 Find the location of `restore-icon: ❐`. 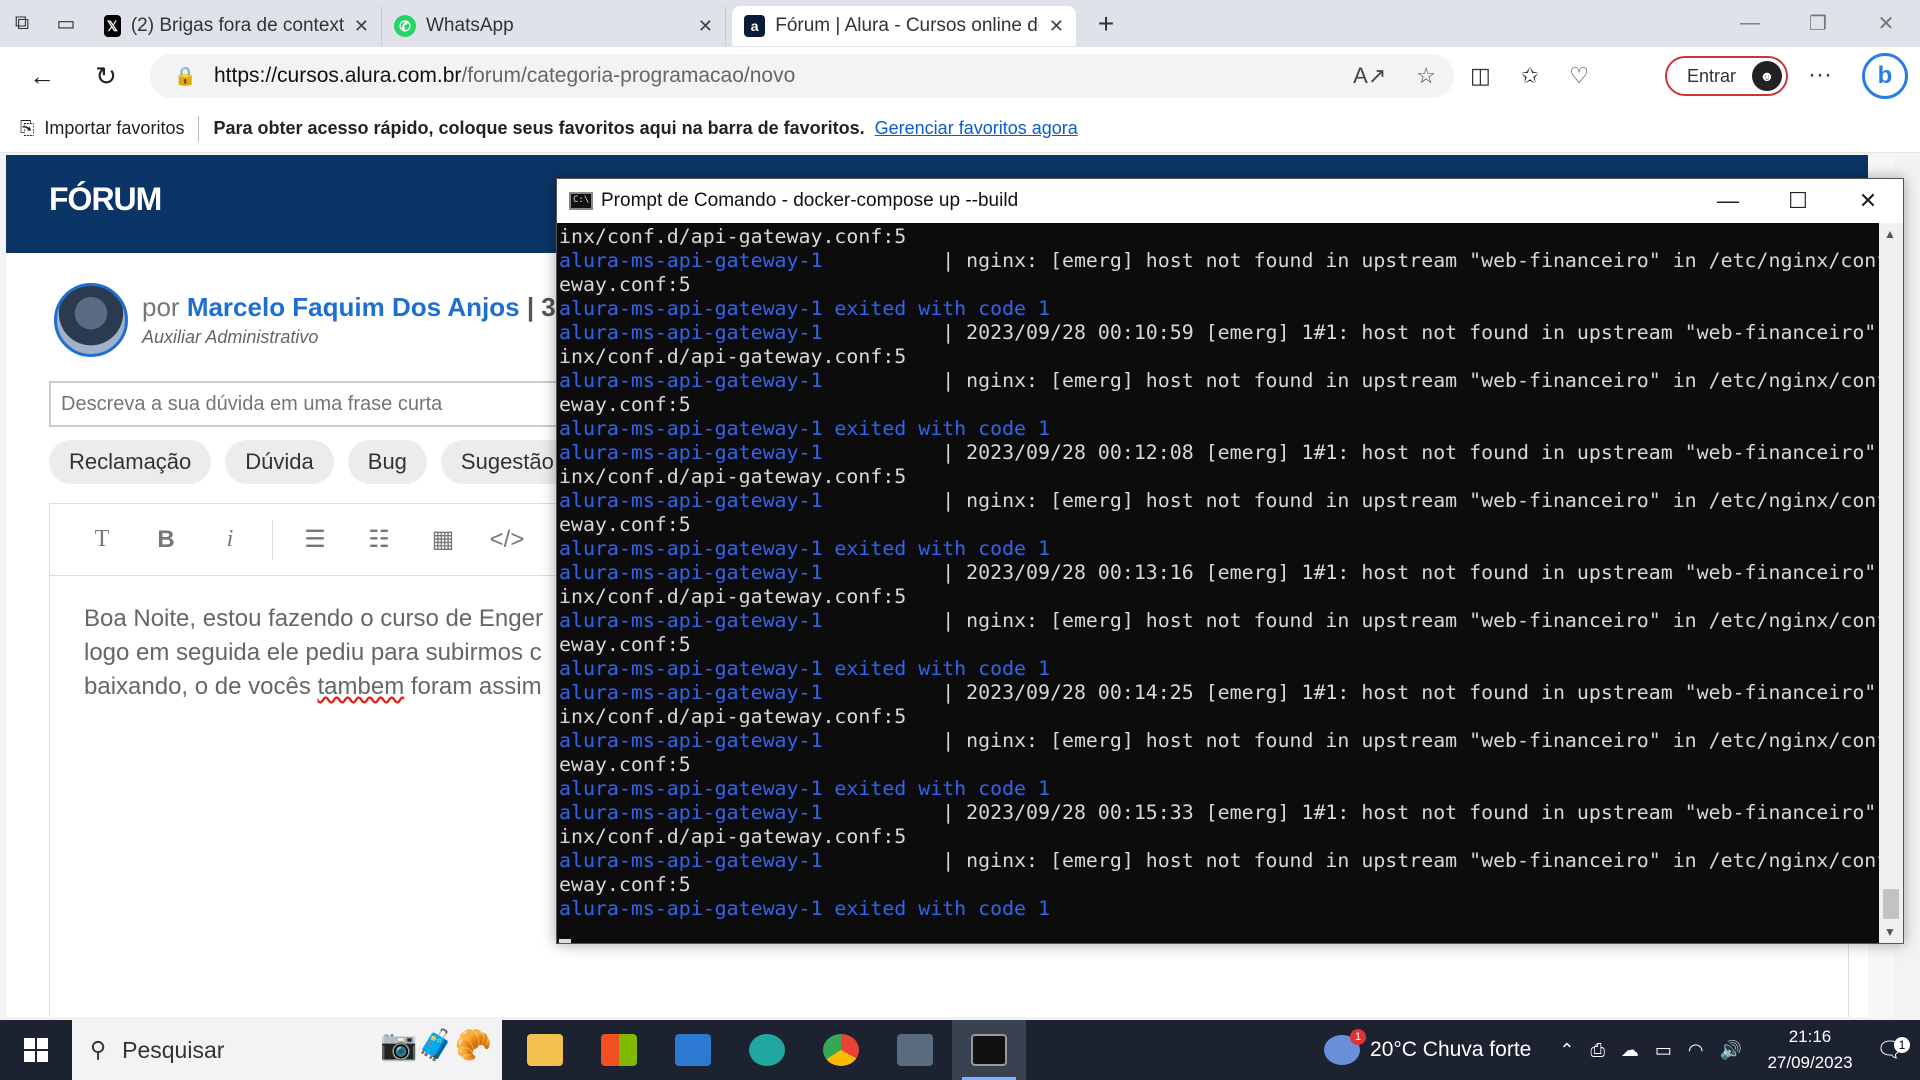

restore-icon: ❐ is located at coordinates (1818, 23).